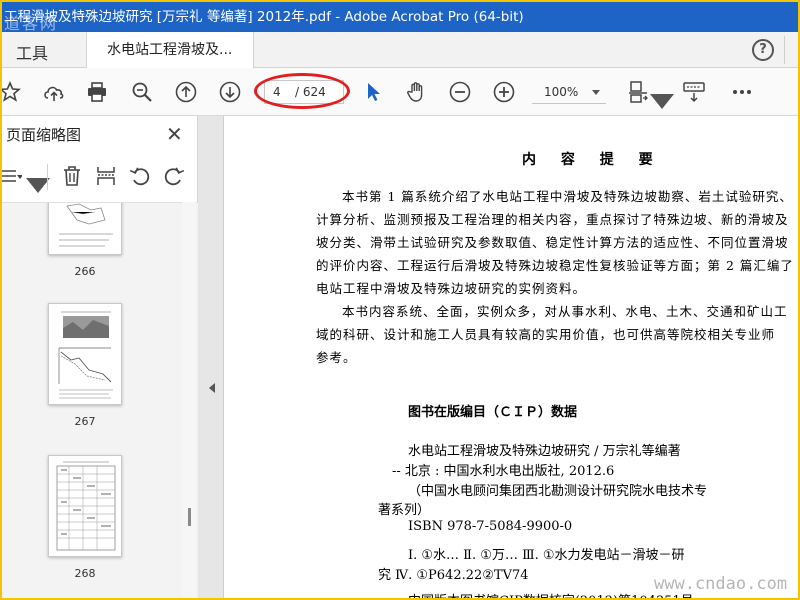 This screenshot has height=600, width=800. Describe the element at coordinates (721, 584) in the screenshot. I see `watermark-bottom: www.cndao.com` at that location.